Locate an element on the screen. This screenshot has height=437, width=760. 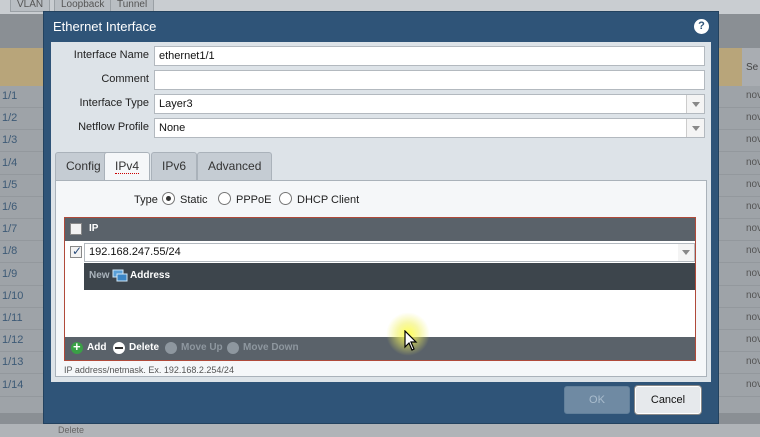
comment-row: Comment is located at coordinates (381, 80).